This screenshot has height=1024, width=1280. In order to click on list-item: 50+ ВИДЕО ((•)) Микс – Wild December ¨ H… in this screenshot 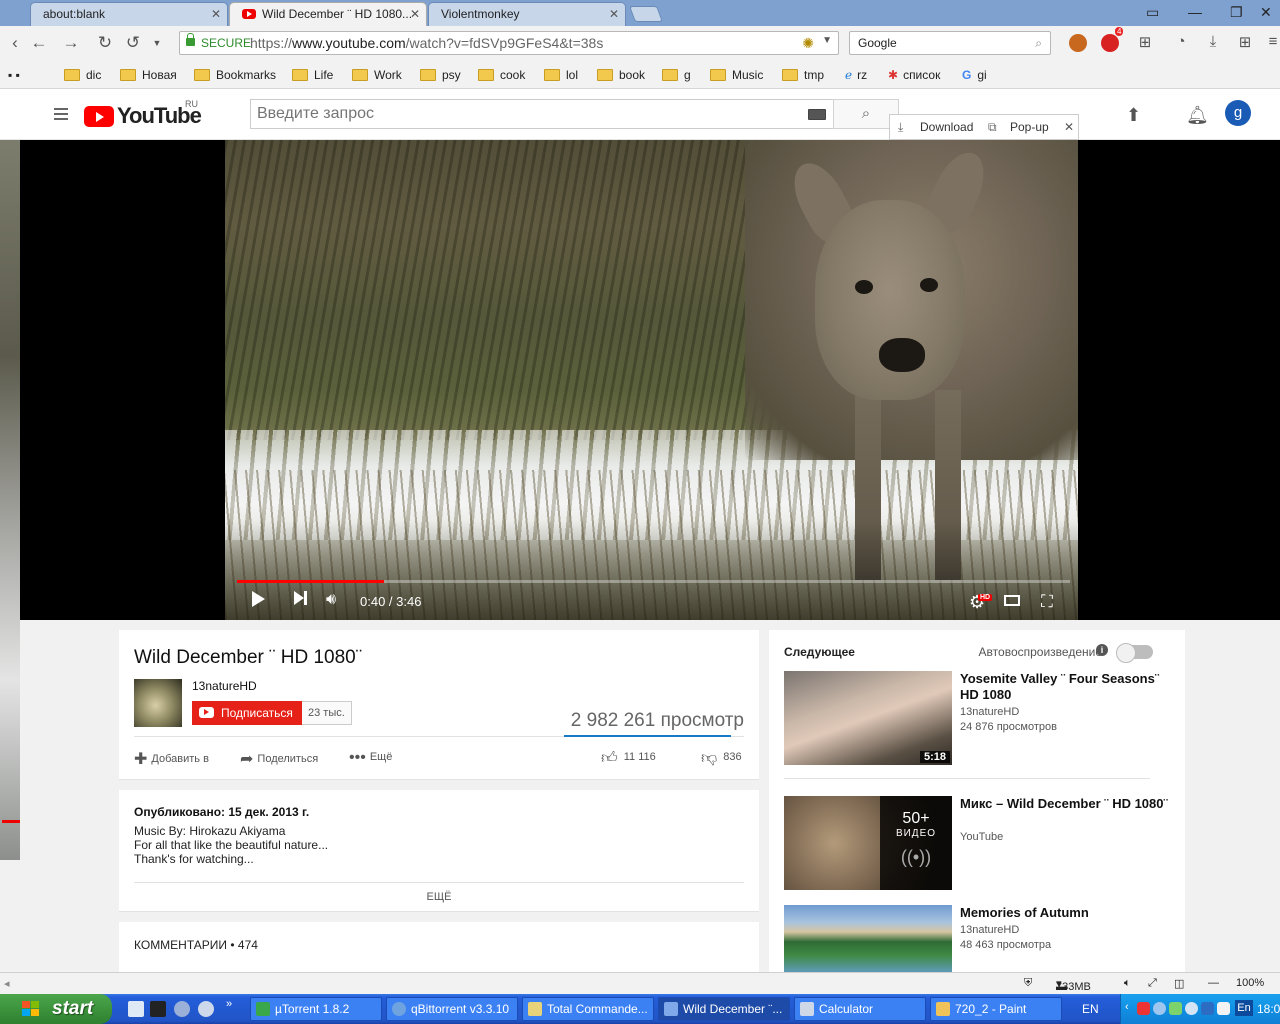, I will do `click(977, 846)`.